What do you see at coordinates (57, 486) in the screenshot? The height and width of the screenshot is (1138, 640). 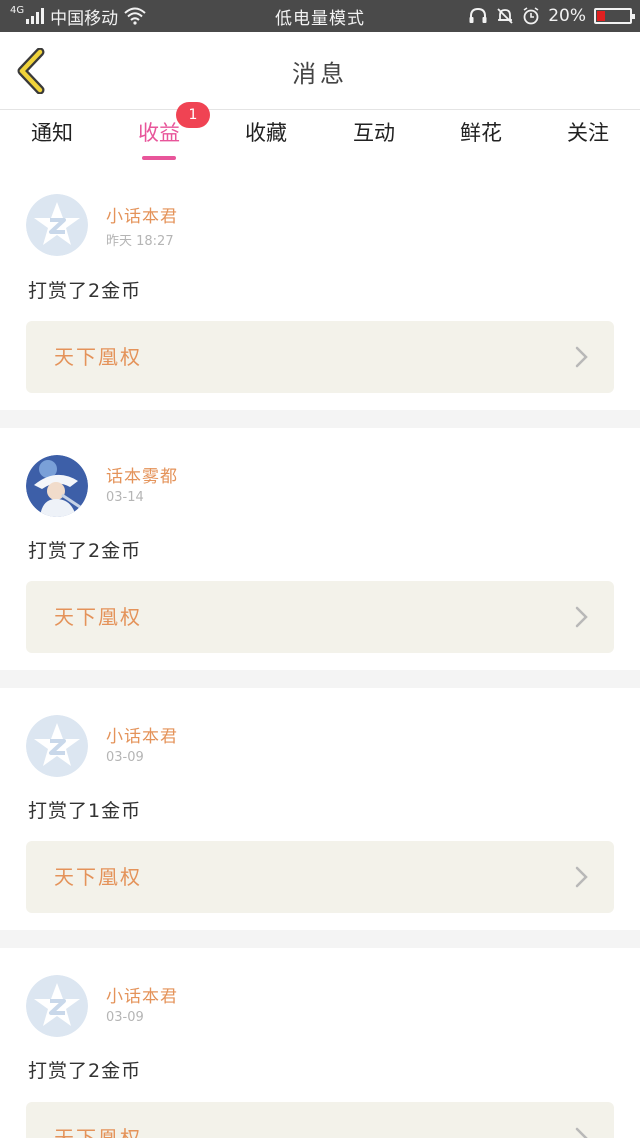 I see `user-avatar-photo` at bounding box center [57, 486].